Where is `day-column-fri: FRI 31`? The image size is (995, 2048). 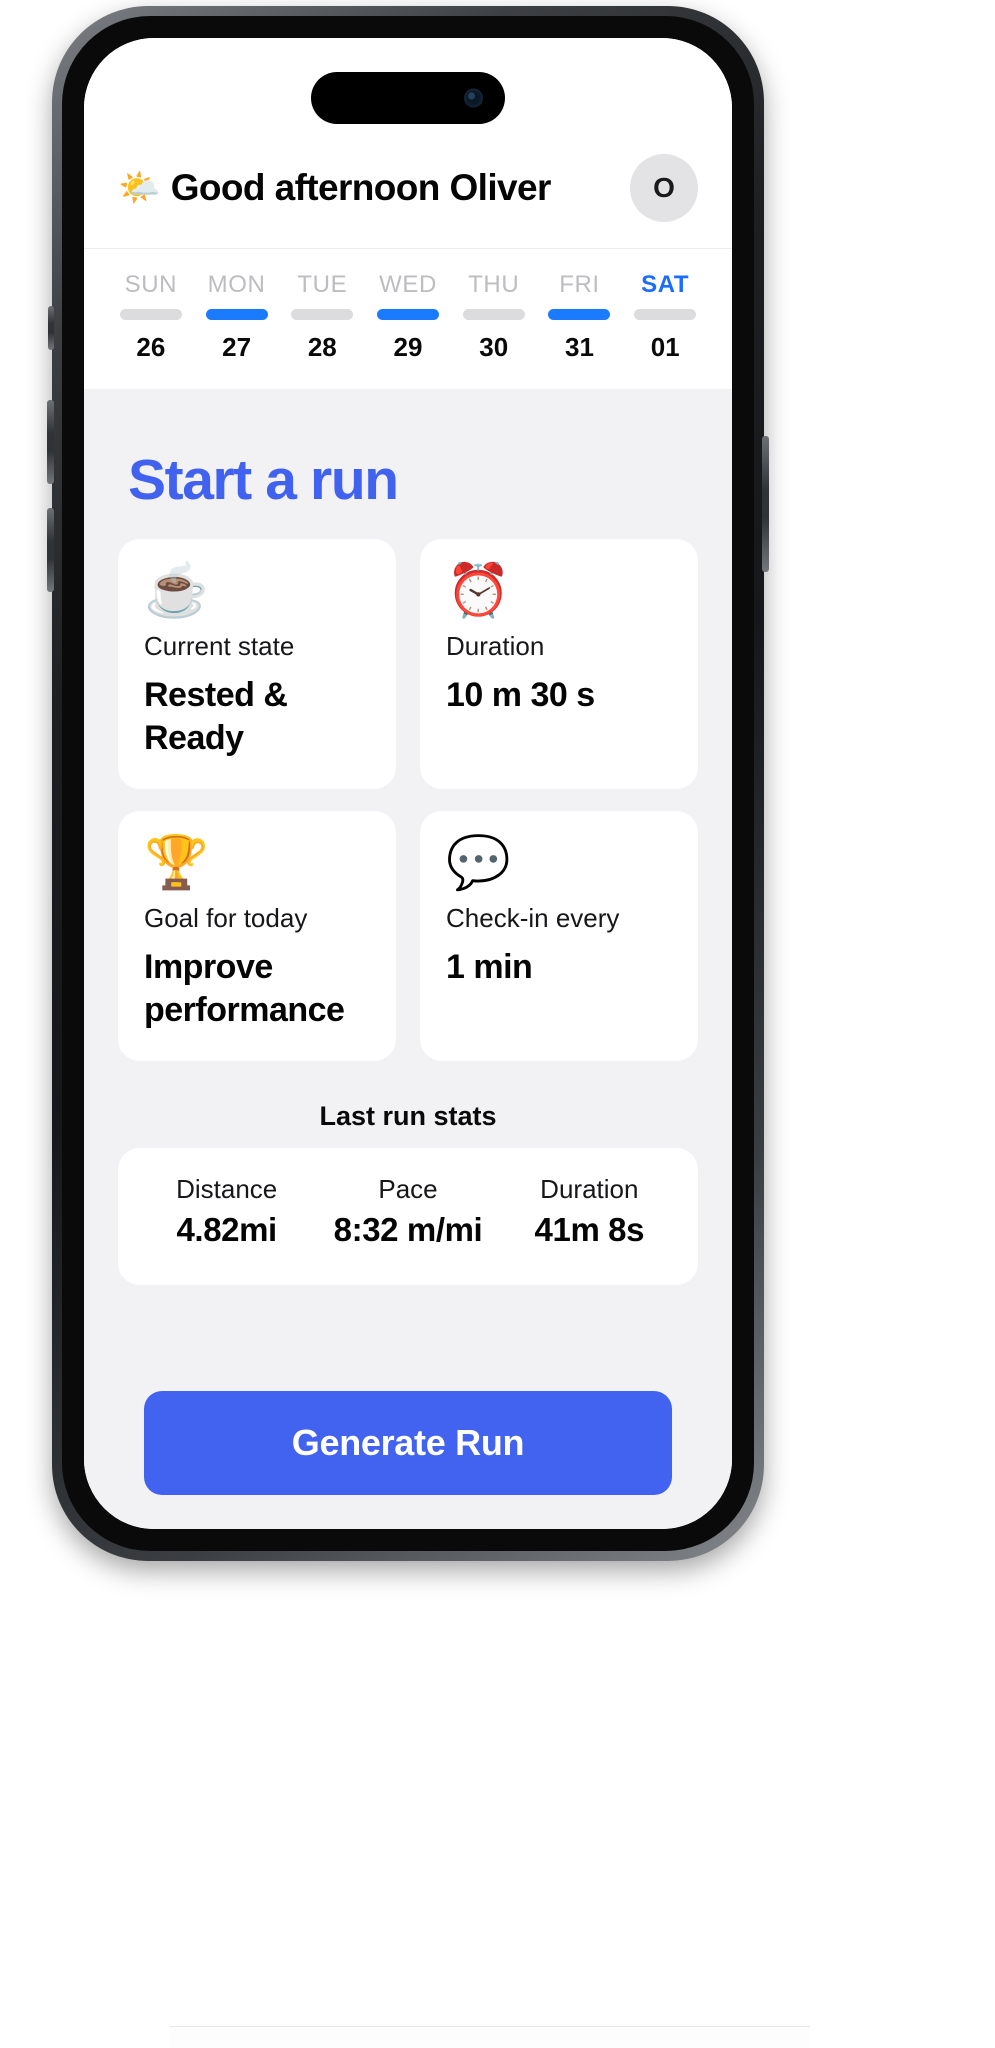
day-column-fri: FRI 31 is located at coordinates (580, 317).